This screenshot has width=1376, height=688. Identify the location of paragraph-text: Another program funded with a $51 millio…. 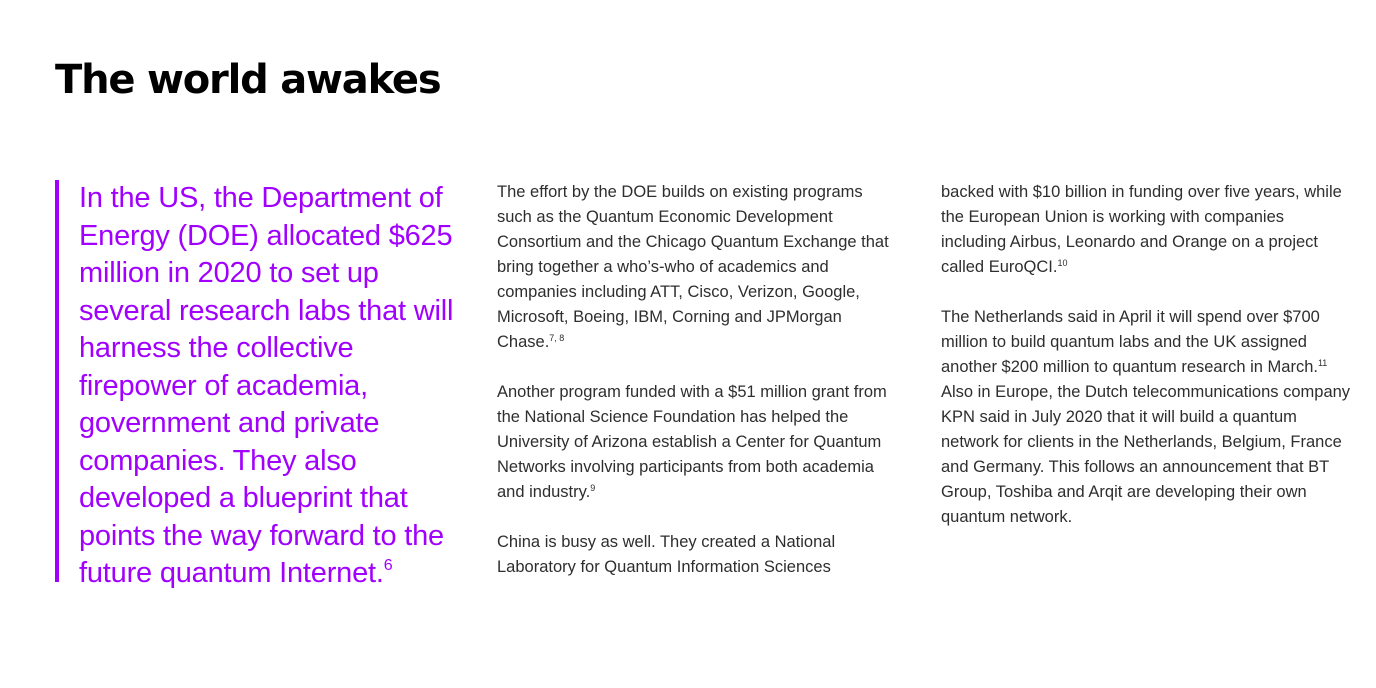
(692, 442).